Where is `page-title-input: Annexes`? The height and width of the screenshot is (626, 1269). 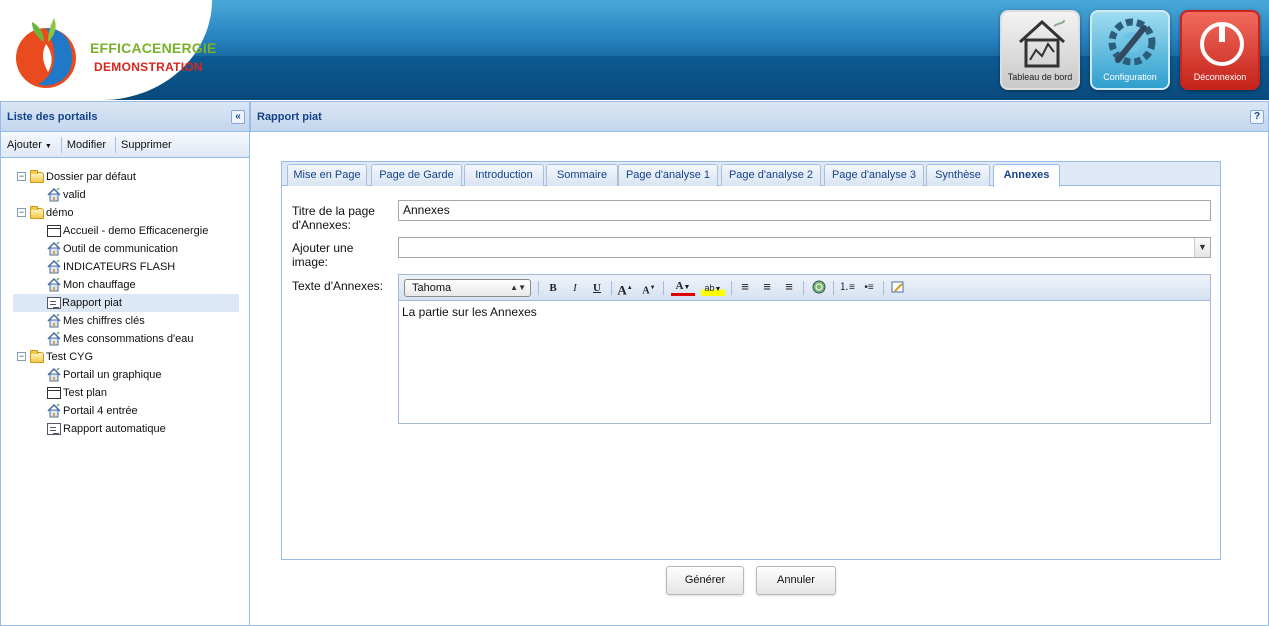 page-title-input: Annexes is located at coordinates (804, 210).